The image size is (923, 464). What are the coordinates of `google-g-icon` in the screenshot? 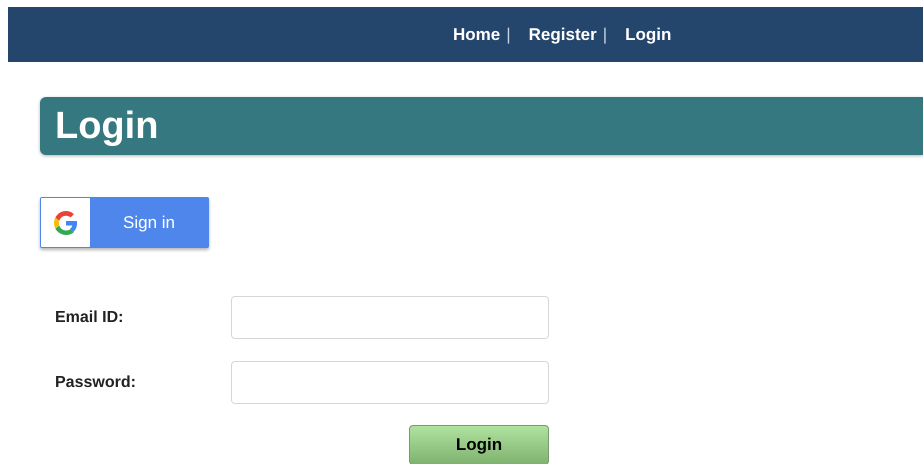 It's located at (66, 222).